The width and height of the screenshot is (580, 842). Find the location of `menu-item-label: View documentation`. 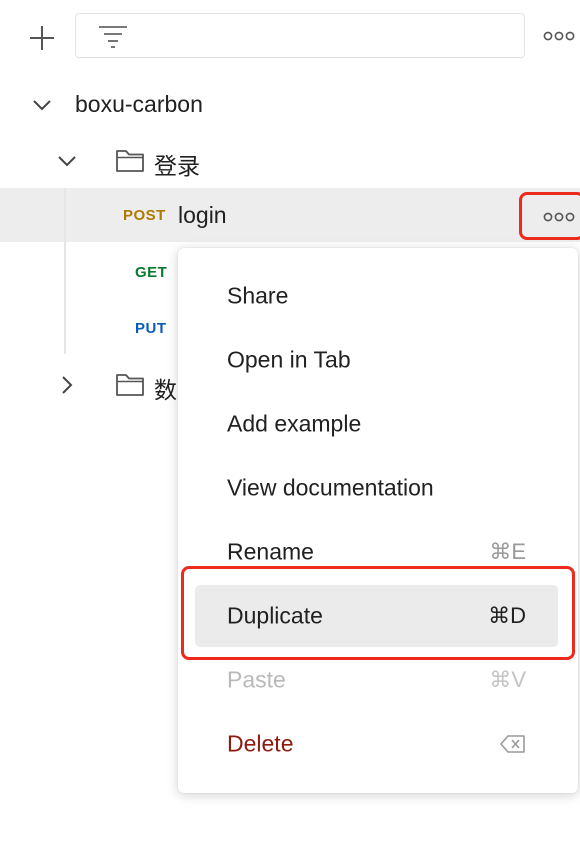

menu-item-label: View documentation is located at coordinates (330, 487).